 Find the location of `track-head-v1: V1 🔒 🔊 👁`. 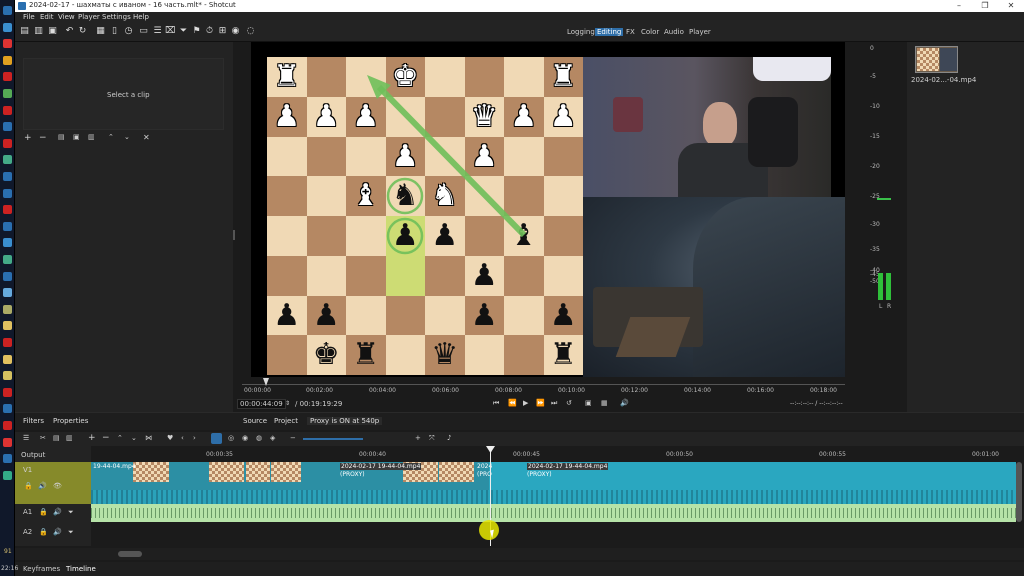

track-head-v1: V1 🔒 🔊 👁 is located at coordinates (53, 483).